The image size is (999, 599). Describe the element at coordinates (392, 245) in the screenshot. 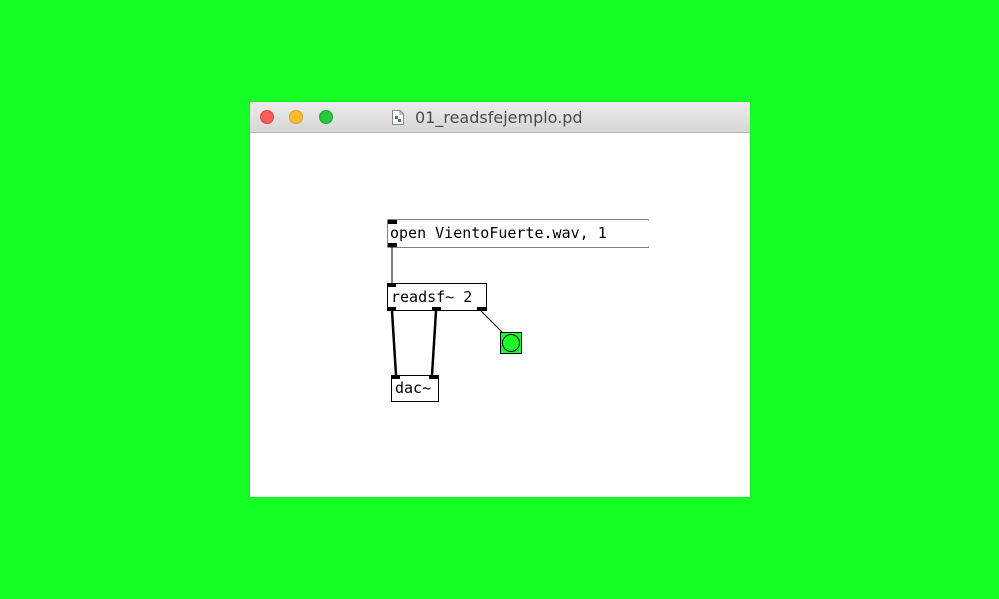

I see `message-outlet` at that location.